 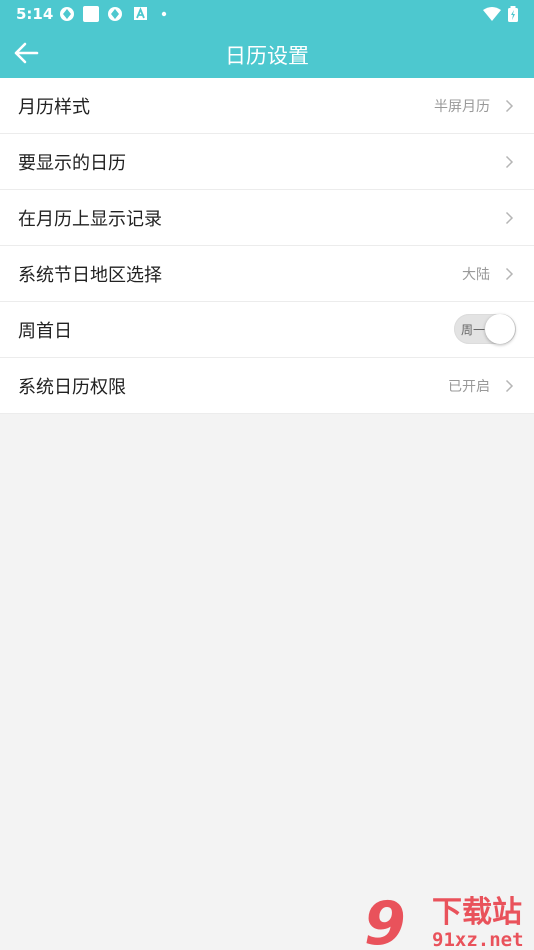 I want to click on watermark-title: 下载站, so click(x=477, y=912).